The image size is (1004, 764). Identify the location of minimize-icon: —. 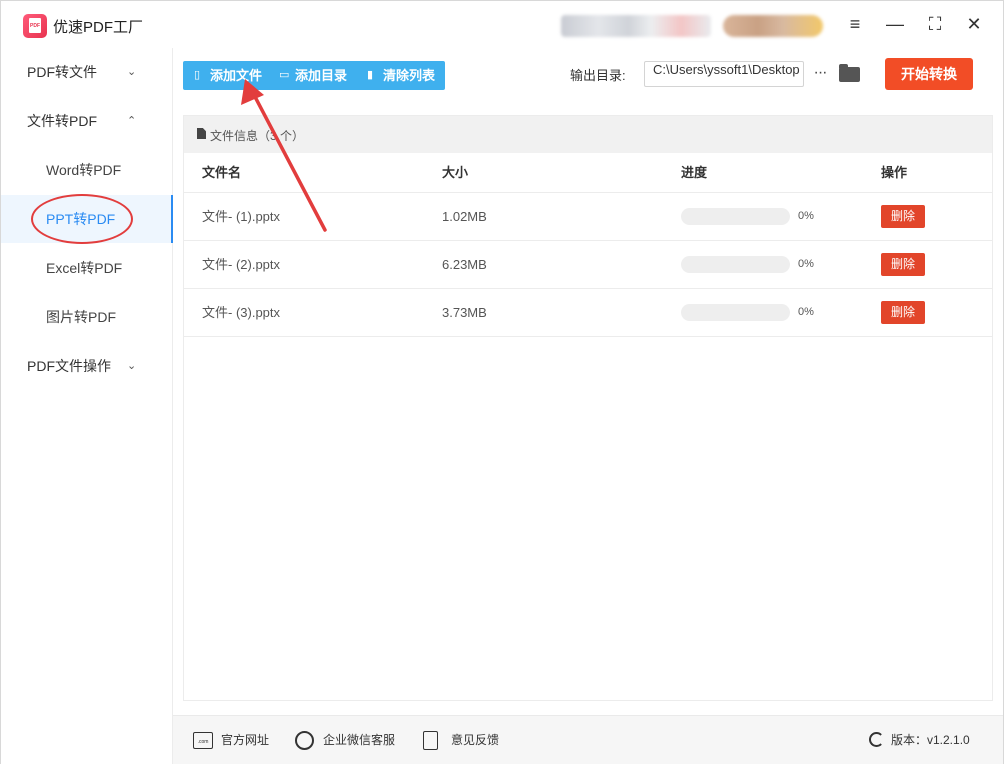
(895, 24).